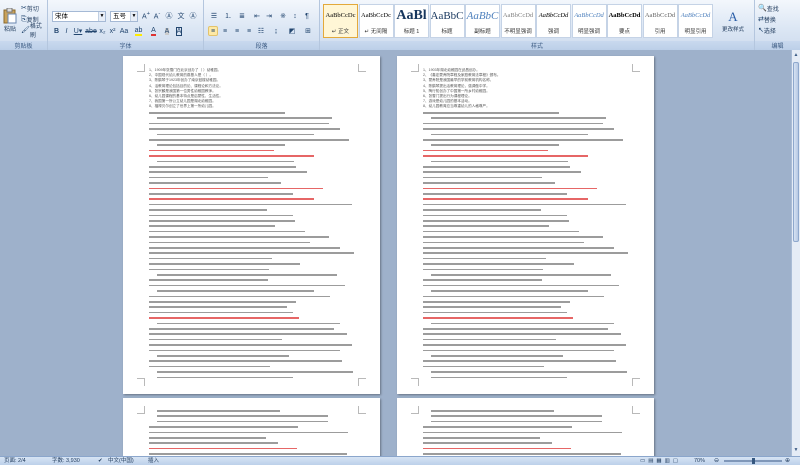  What do you see at coordinates (660, 461) in the screenshot?
I see `view-buttons: ▭▤▦▥▢` at bounding box center [660, 461].